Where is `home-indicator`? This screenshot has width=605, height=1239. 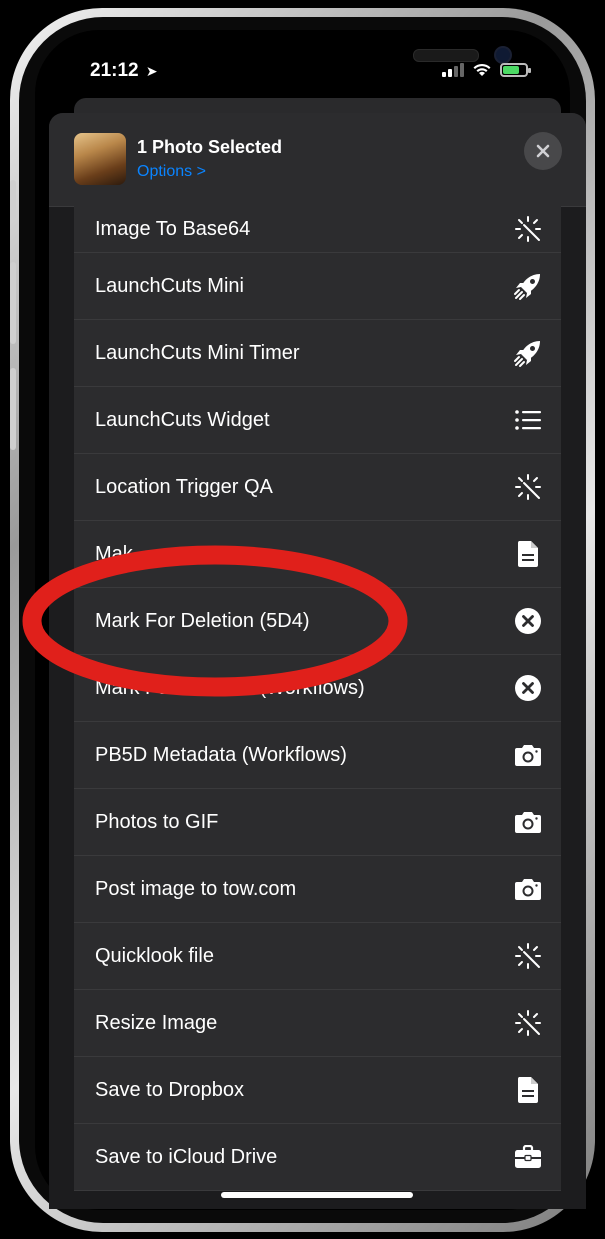 home-indicator is located at coordinates (317, 1195).